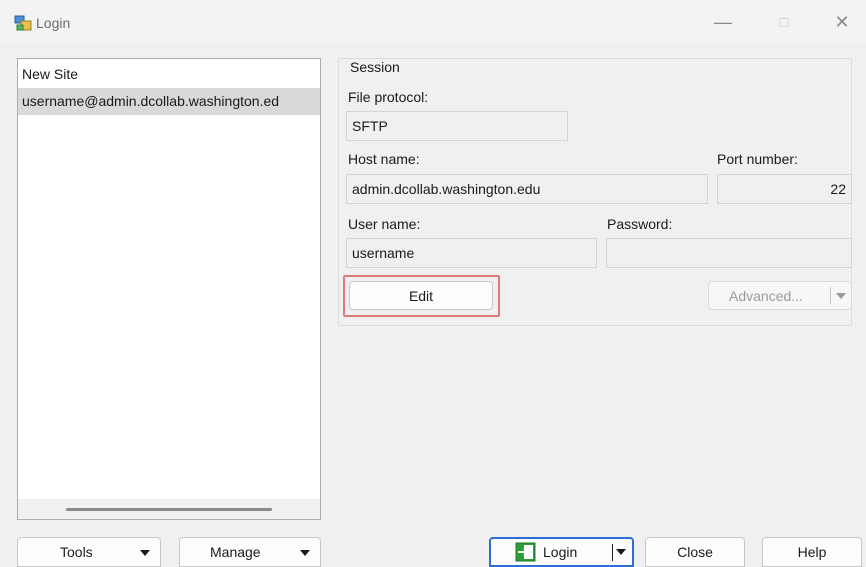 This screenshot has width=866, height=567. I want to click on manage-button: Manage, so click(250, 552).